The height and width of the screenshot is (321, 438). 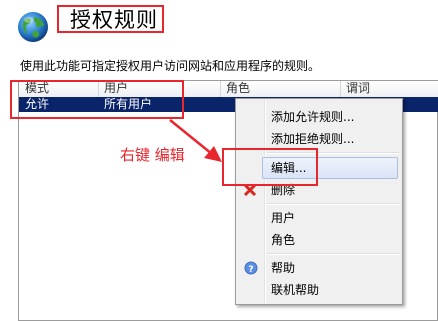 What do you see at coordinates (295, 290) in the screenshot?
I see `menu-item-online-help: 联机帮助` at bounding box center [295, 290].